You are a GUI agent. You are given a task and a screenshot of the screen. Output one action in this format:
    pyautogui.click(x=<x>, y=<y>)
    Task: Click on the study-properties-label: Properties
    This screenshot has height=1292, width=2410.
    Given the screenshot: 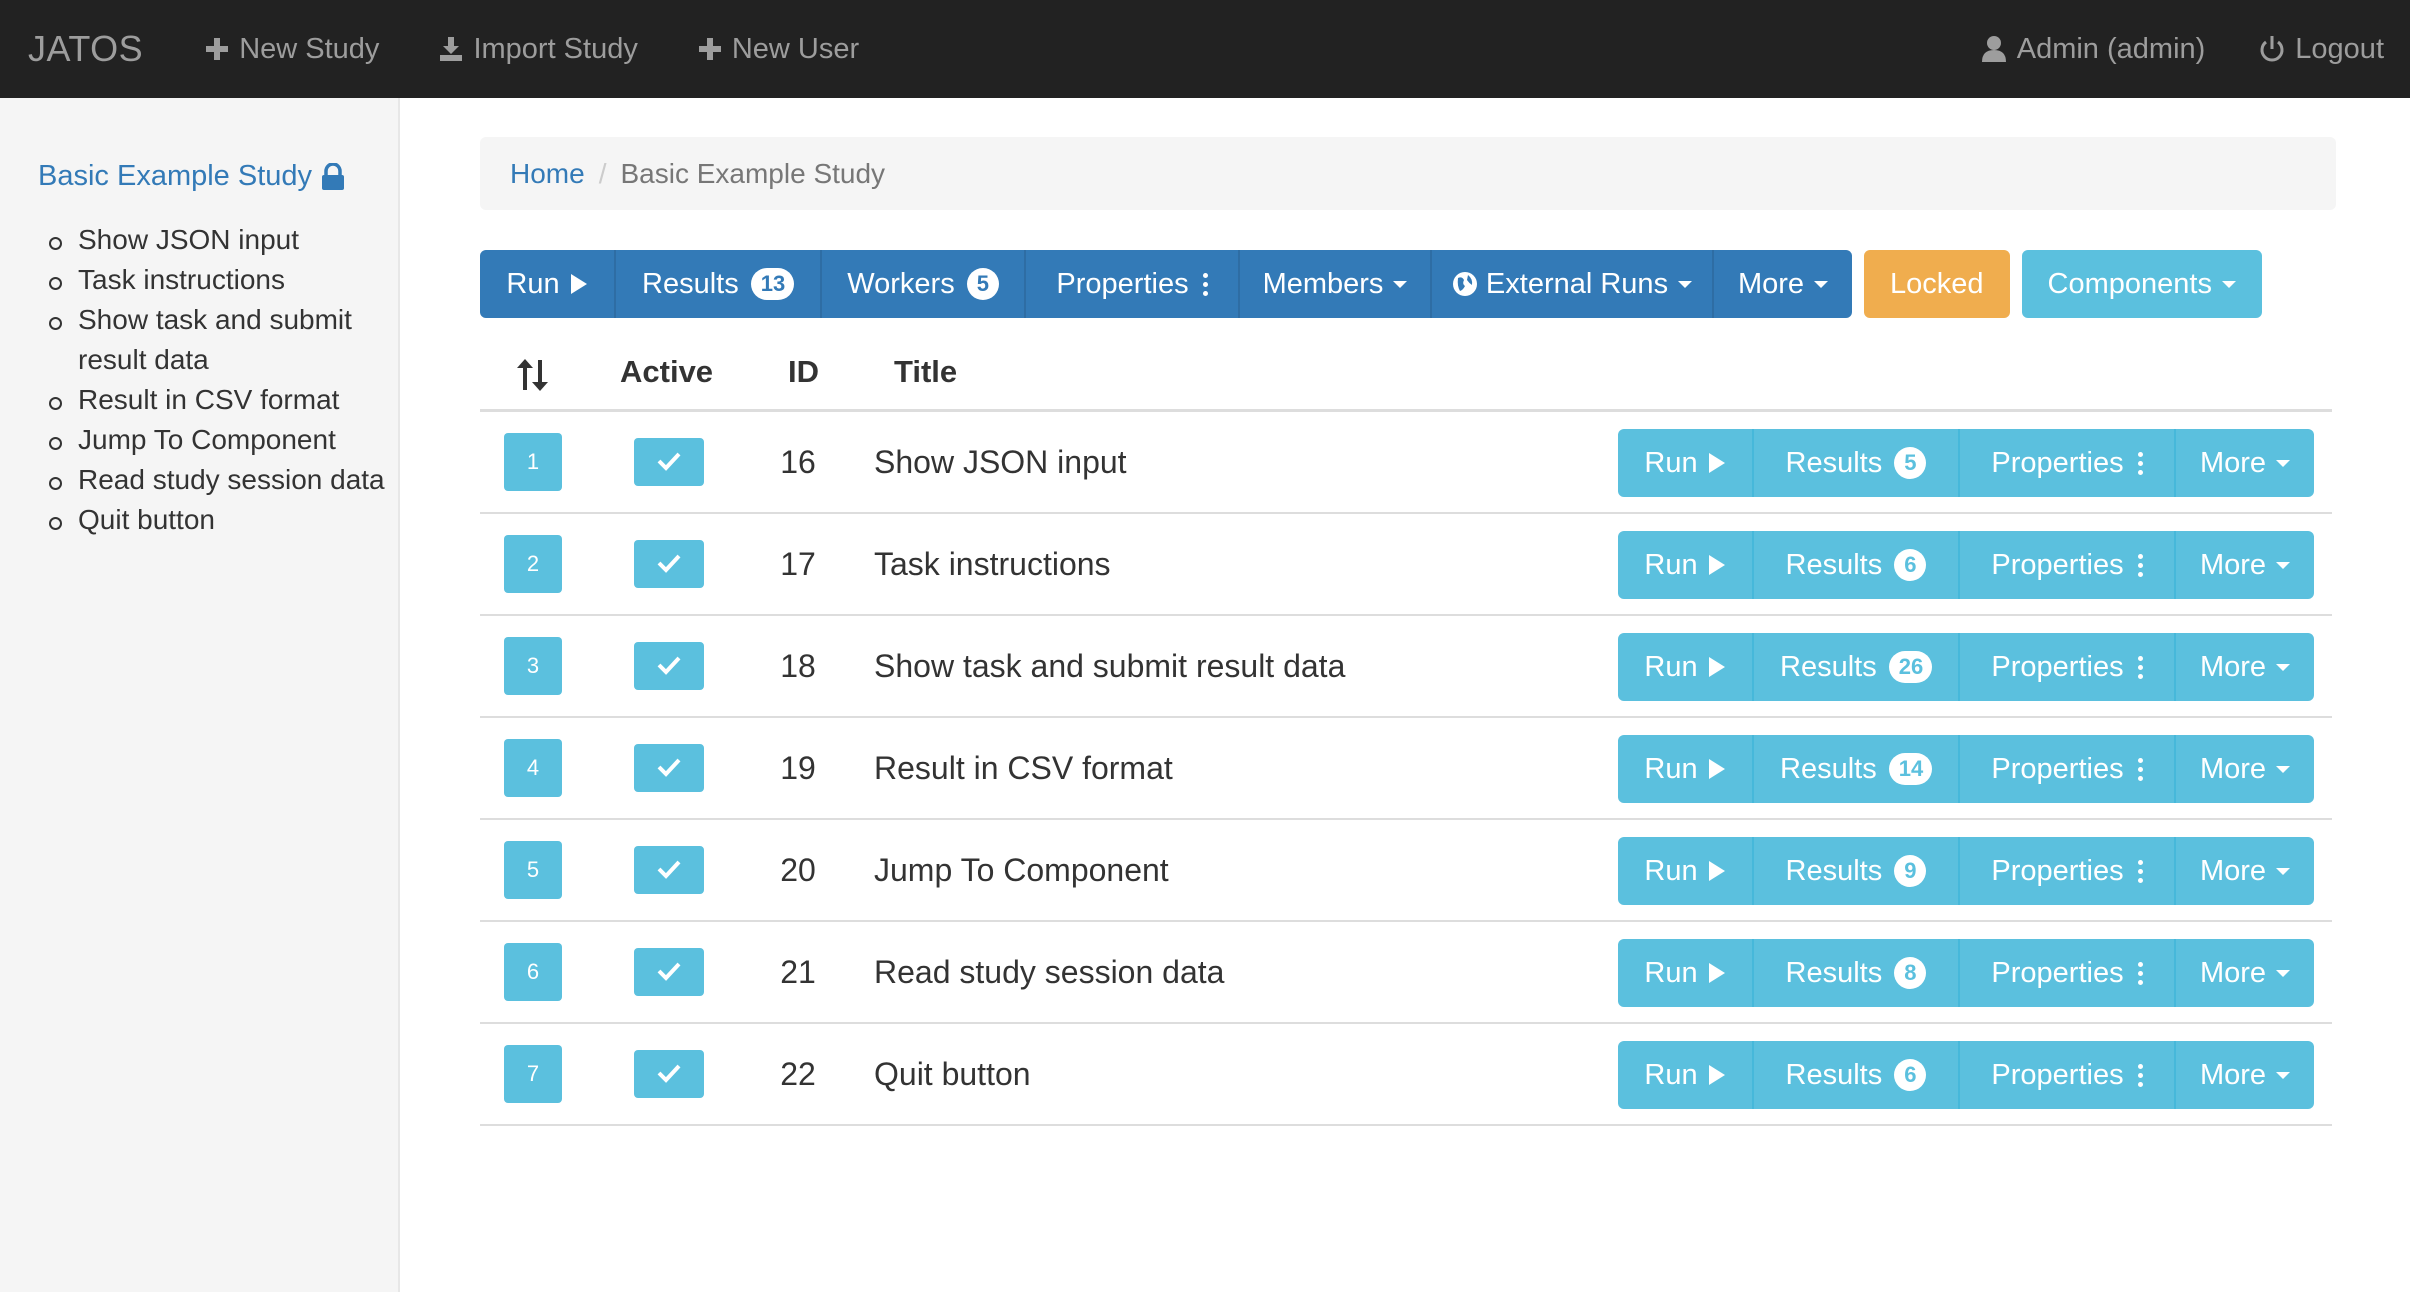 What is the action you would take?
    pyautogui.click(x=1122, y=283)
    